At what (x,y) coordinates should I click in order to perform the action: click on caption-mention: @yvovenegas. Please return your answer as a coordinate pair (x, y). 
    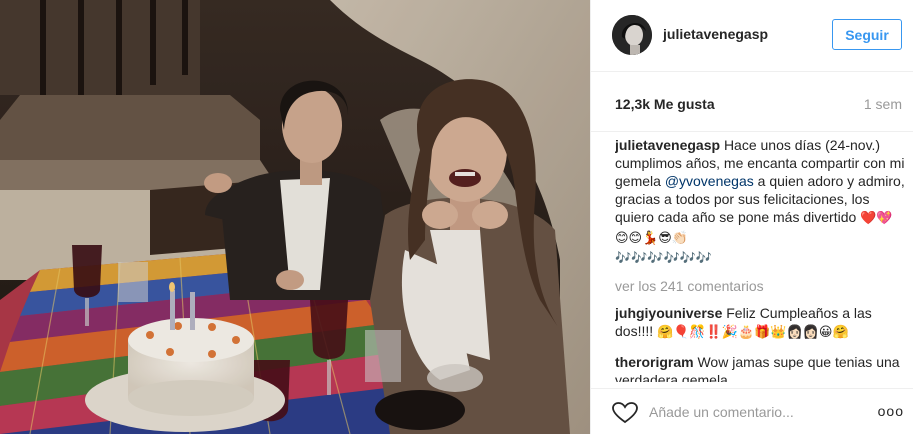
    Looking at the image, I should click on (709, 181).